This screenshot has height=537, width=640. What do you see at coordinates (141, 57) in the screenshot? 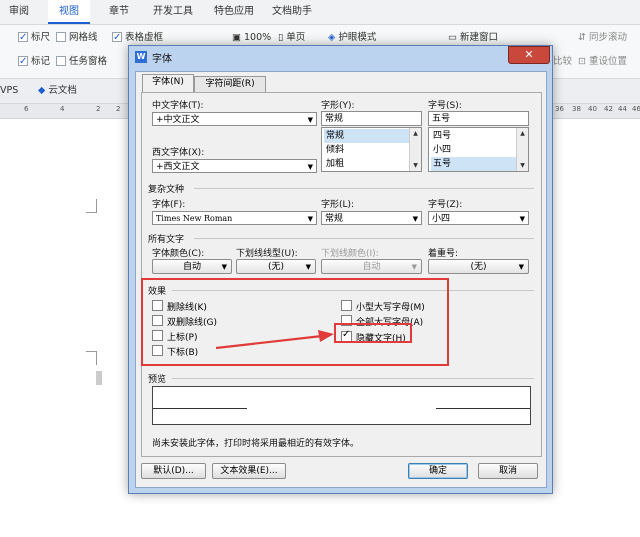
I see `wps-writer-icon: W` at bounding box center [141, 57].